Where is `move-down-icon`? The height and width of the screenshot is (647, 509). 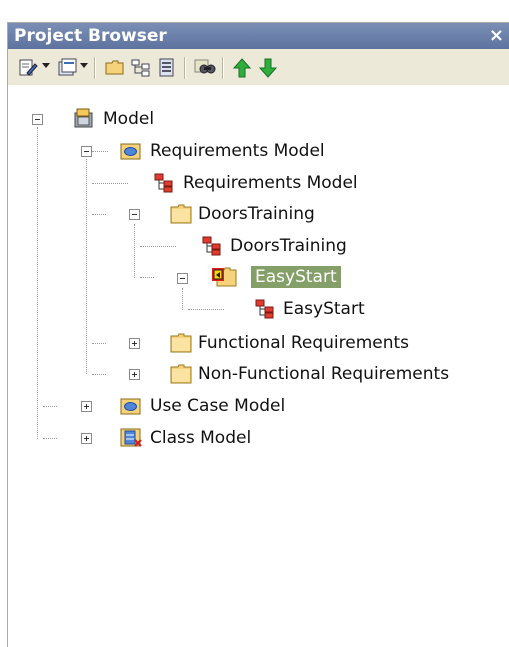 move-down-icon is located at coordinates (268, 68).